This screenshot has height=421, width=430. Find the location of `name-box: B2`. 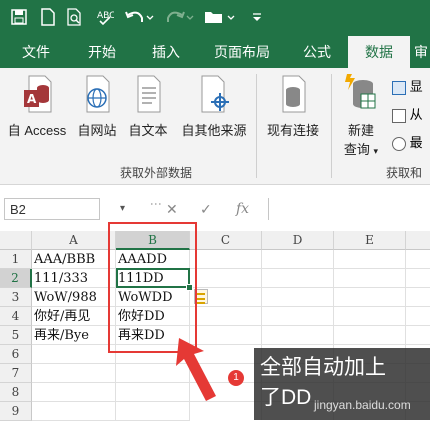

name-box: B2 is located at coordinates (52, 209).